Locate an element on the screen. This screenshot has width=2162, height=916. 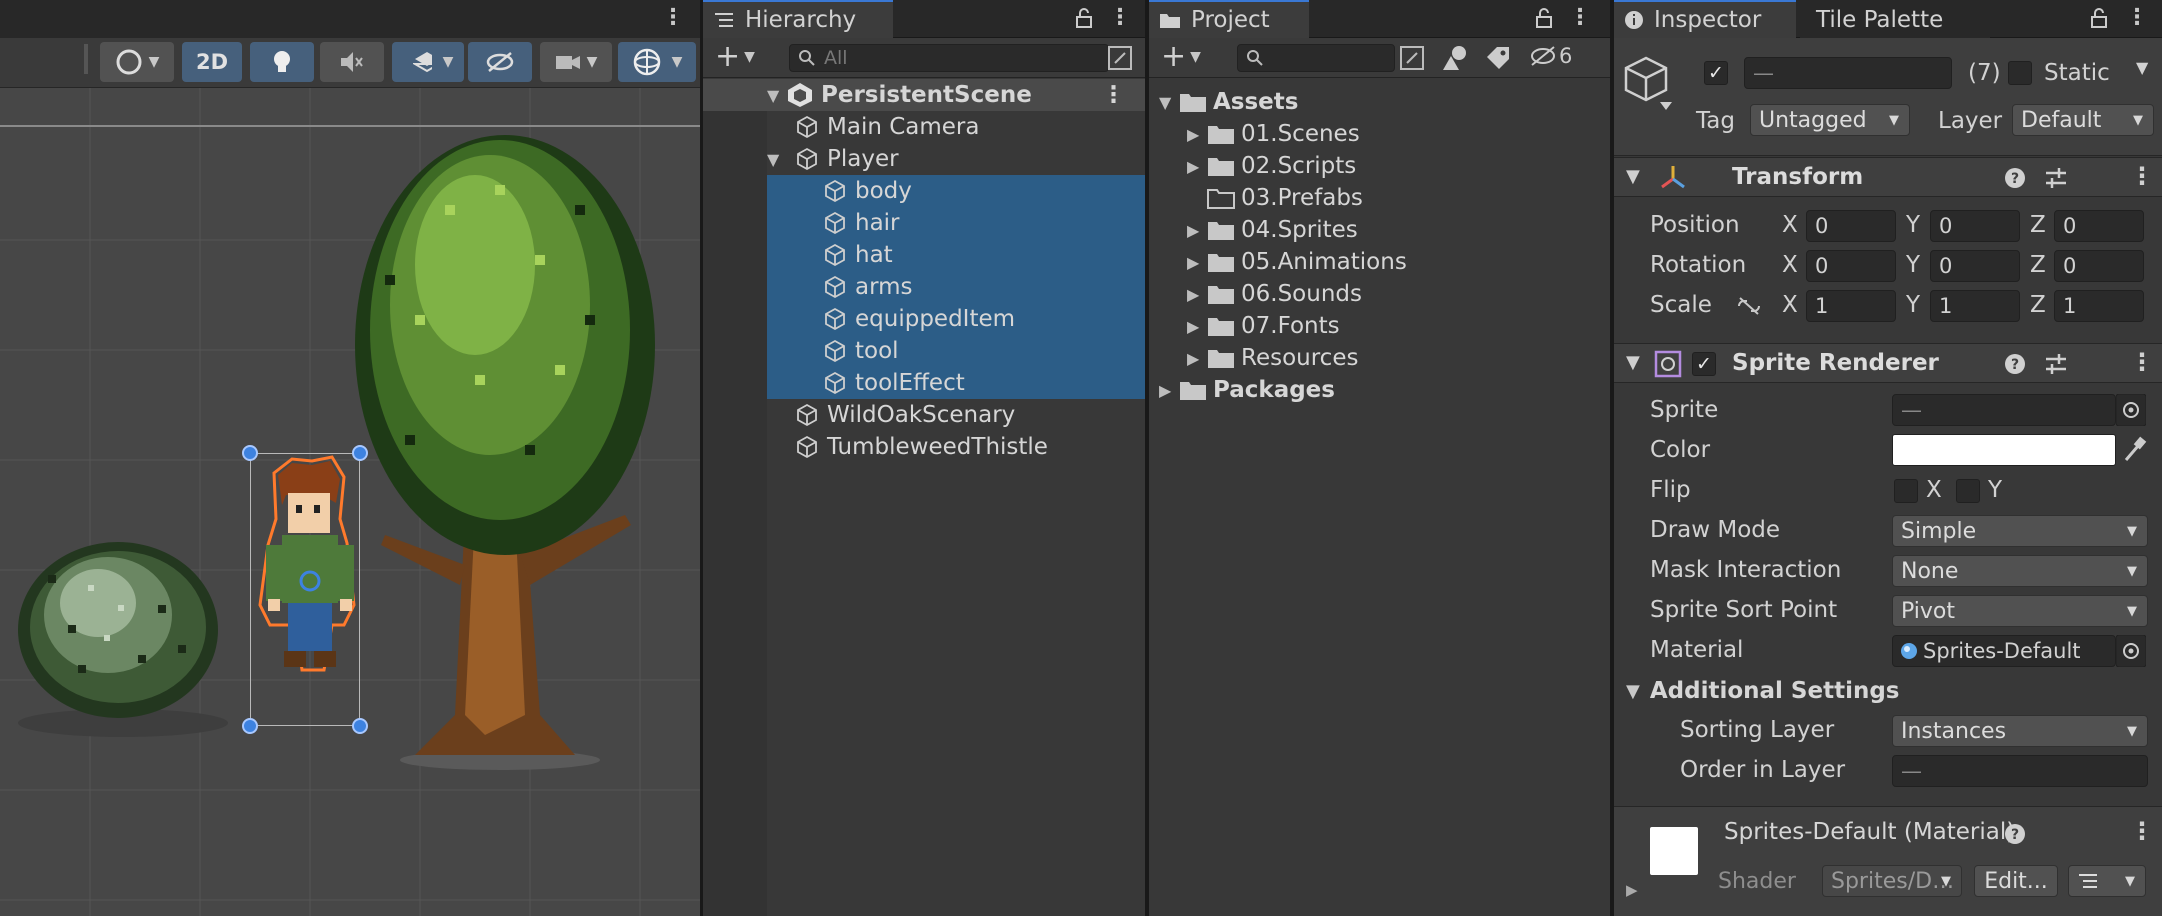
color-field is located at coordinates (2004, 450).